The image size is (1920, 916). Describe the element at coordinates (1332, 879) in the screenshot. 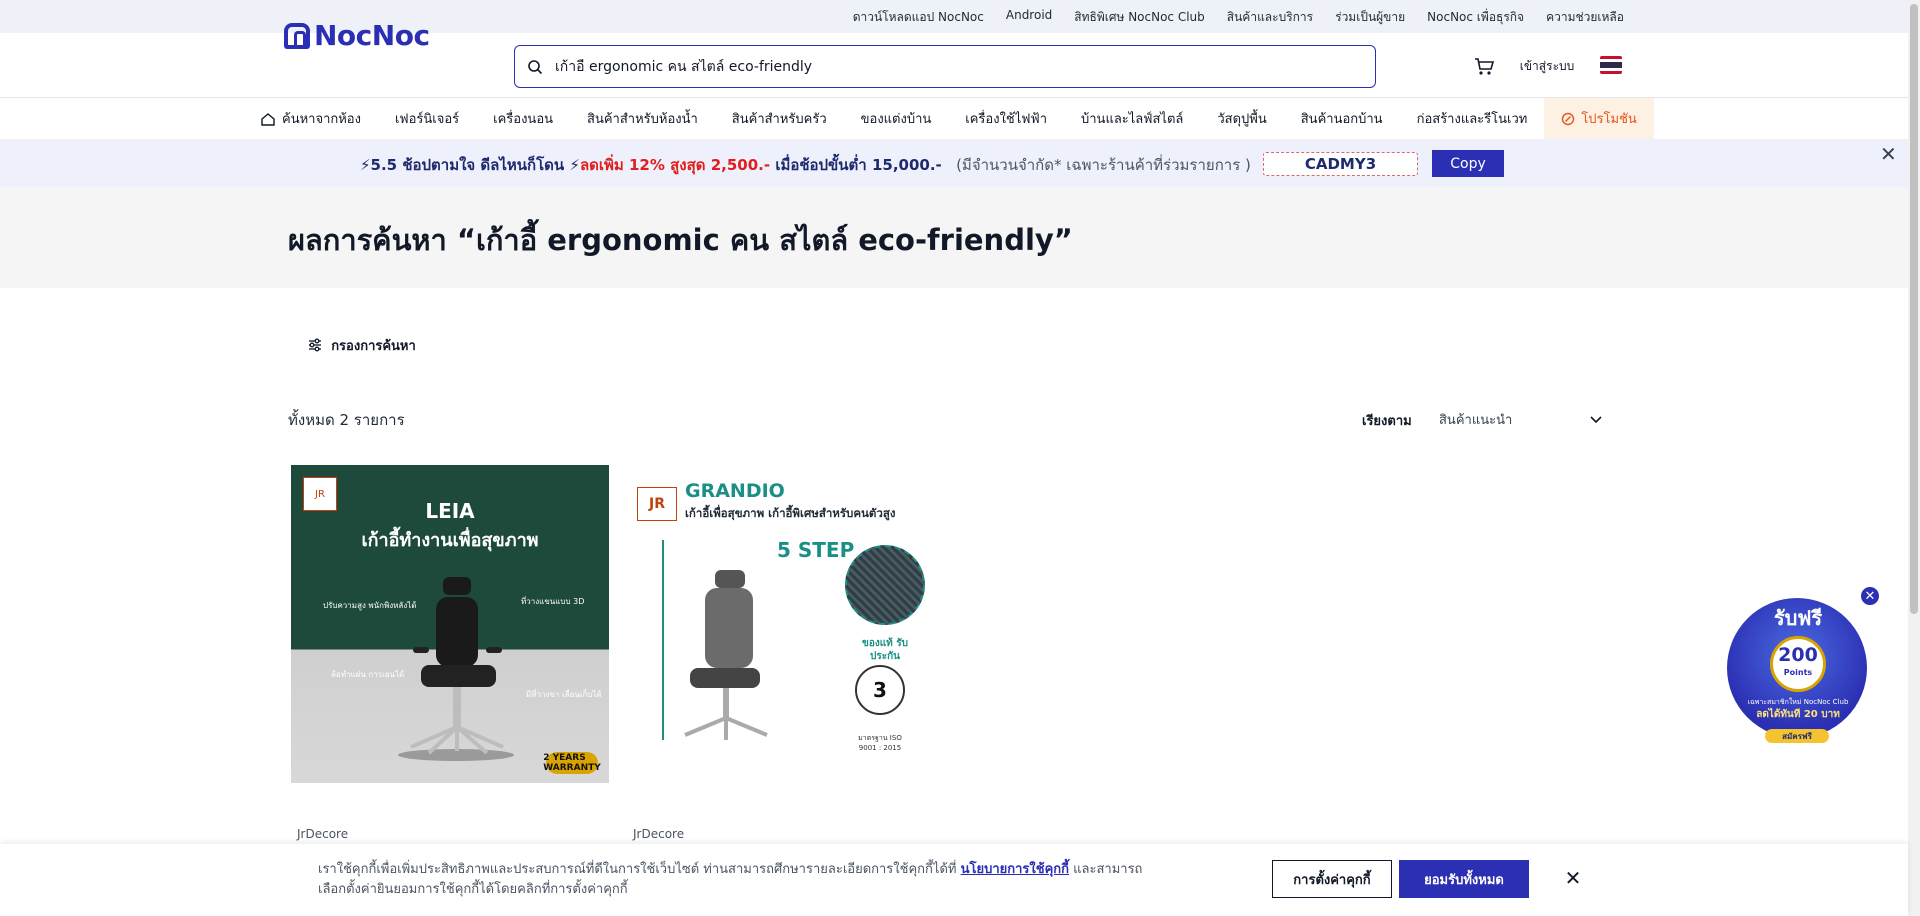

I see `cookie-settings-button: การตั้งค่าคุกกี้` at that location.